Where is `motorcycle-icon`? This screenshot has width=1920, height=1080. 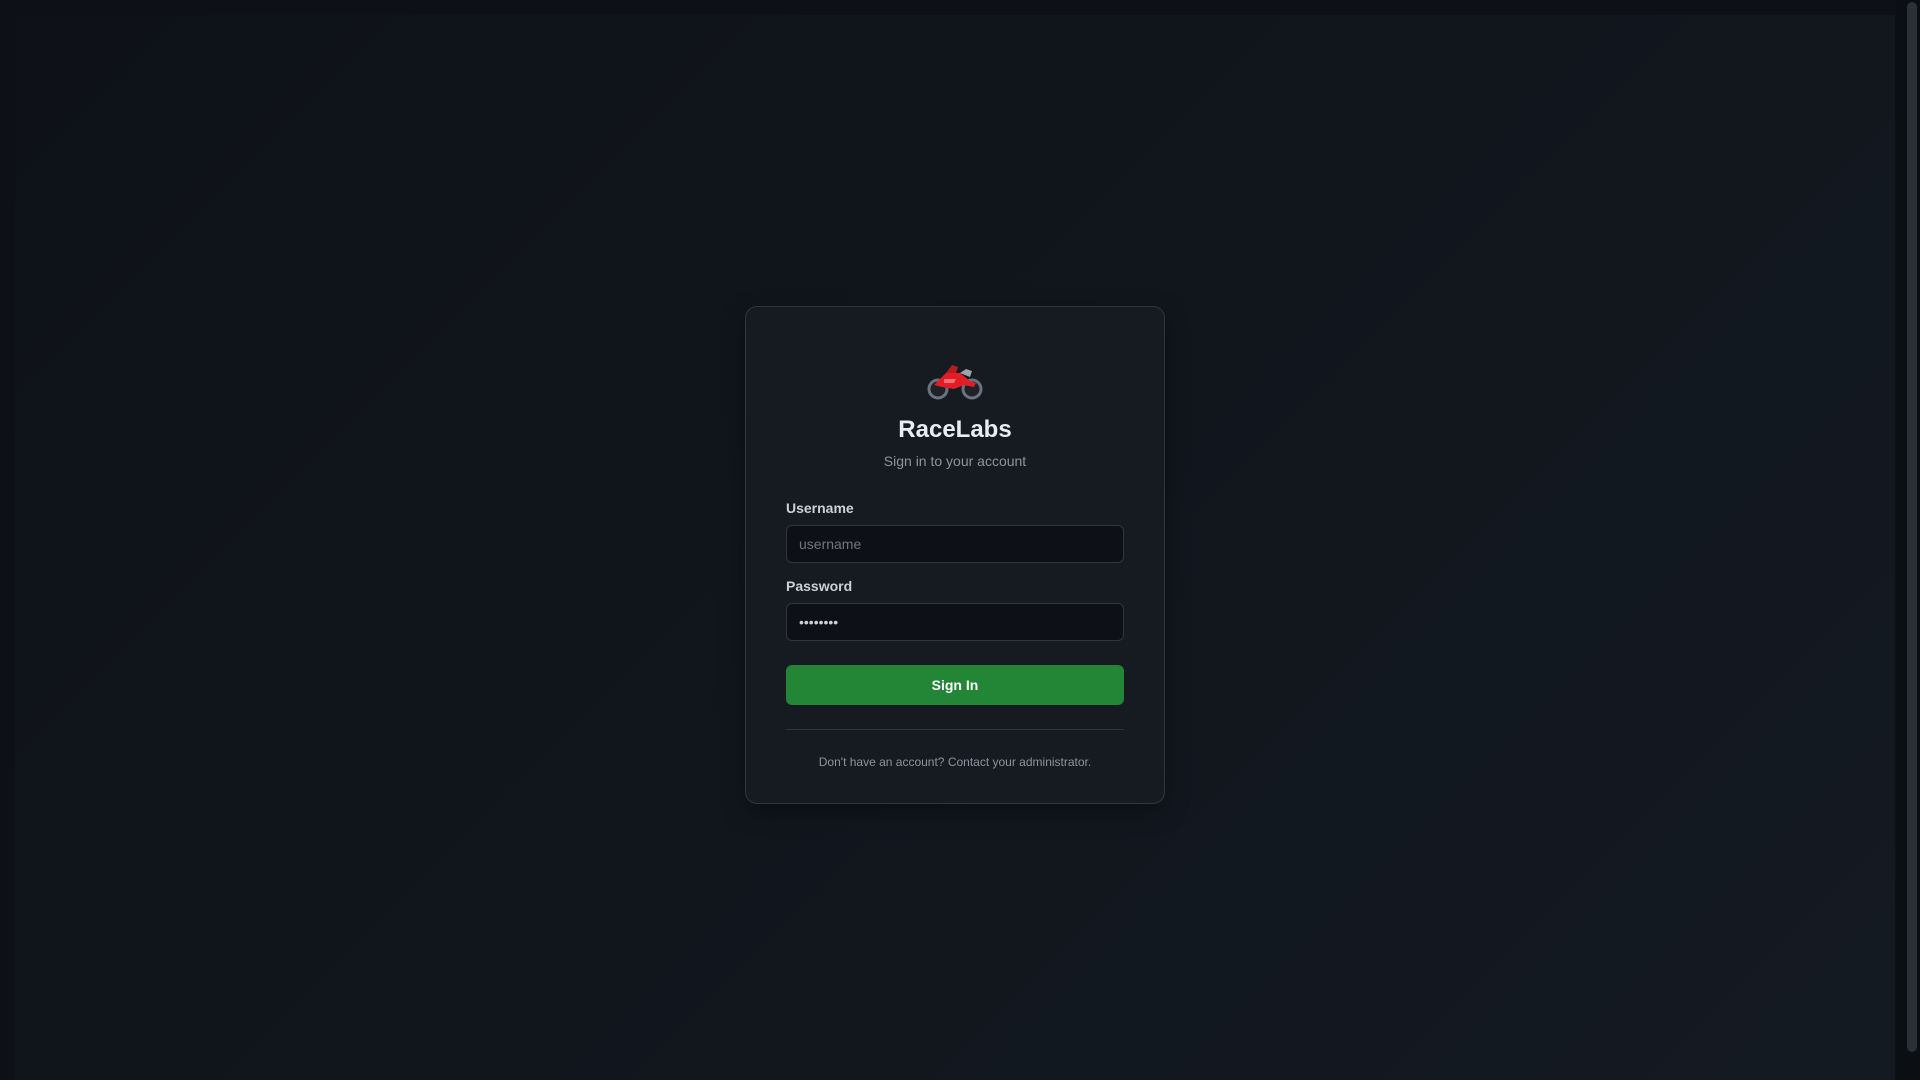
motorcycle-icon is located at coordinates (955, 385).